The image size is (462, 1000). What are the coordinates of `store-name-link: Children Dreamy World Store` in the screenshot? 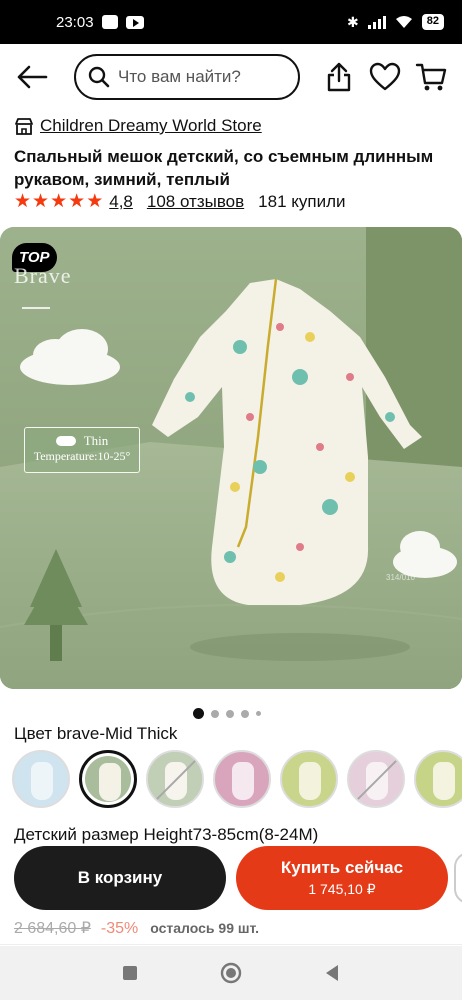 It's located at (151, 126).